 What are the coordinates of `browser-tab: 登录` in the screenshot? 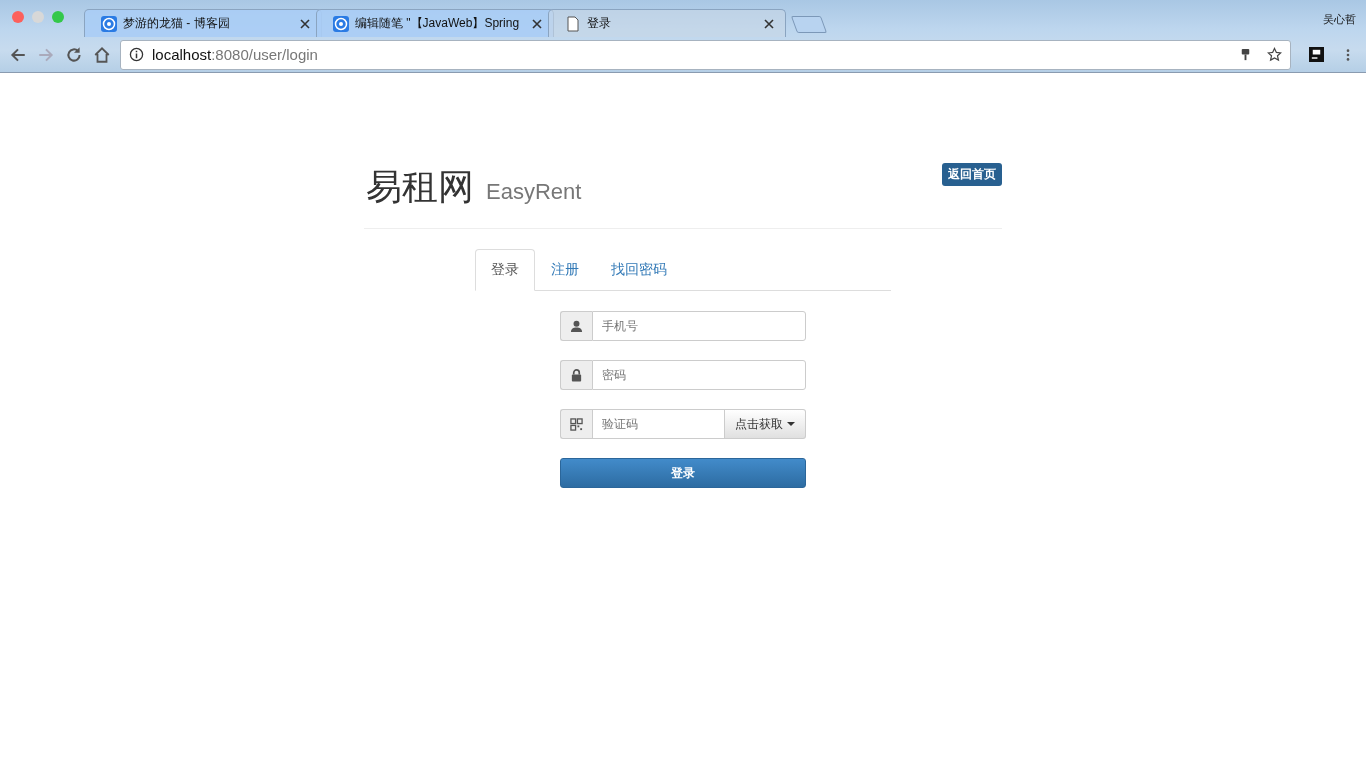 It's located at (667, 23).